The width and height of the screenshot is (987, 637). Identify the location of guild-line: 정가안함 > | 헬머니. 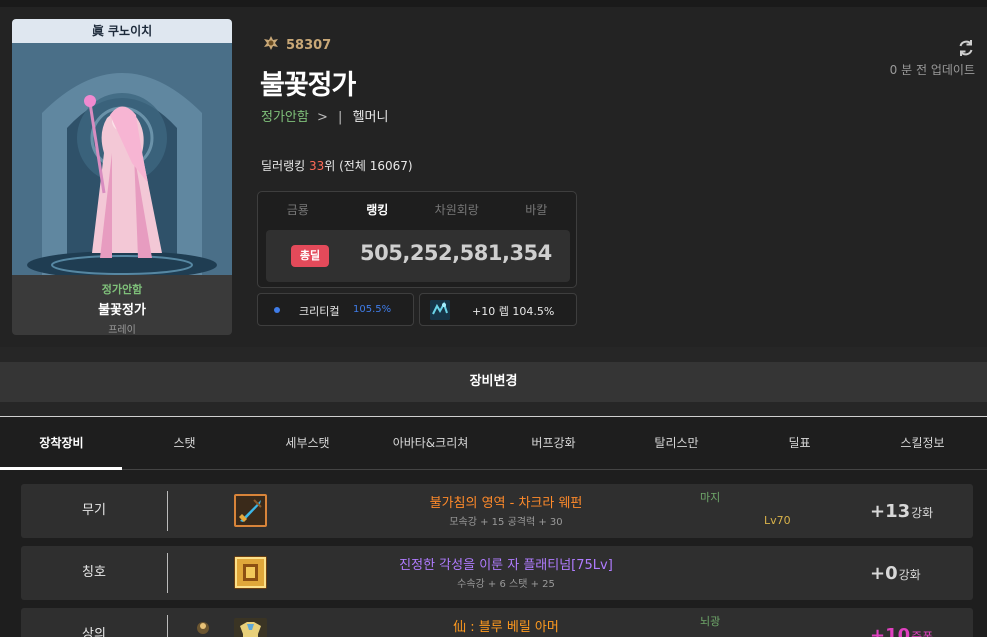
(324, 115).